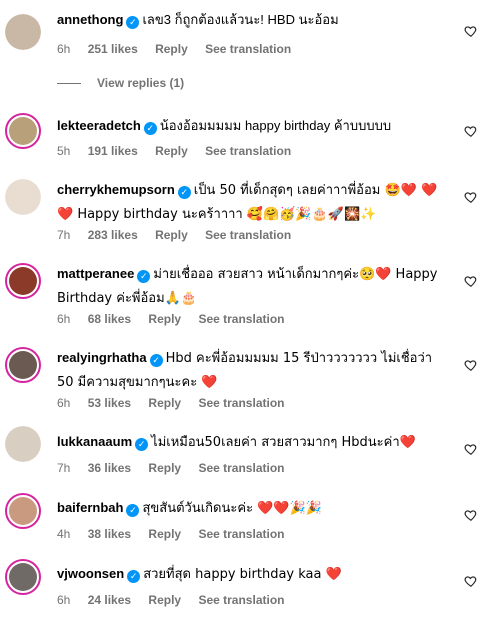  What do you see at coordinates (113, 49) in the screenshot?
I see `likes-count: 251 likes` at bounding box center [113, 49].